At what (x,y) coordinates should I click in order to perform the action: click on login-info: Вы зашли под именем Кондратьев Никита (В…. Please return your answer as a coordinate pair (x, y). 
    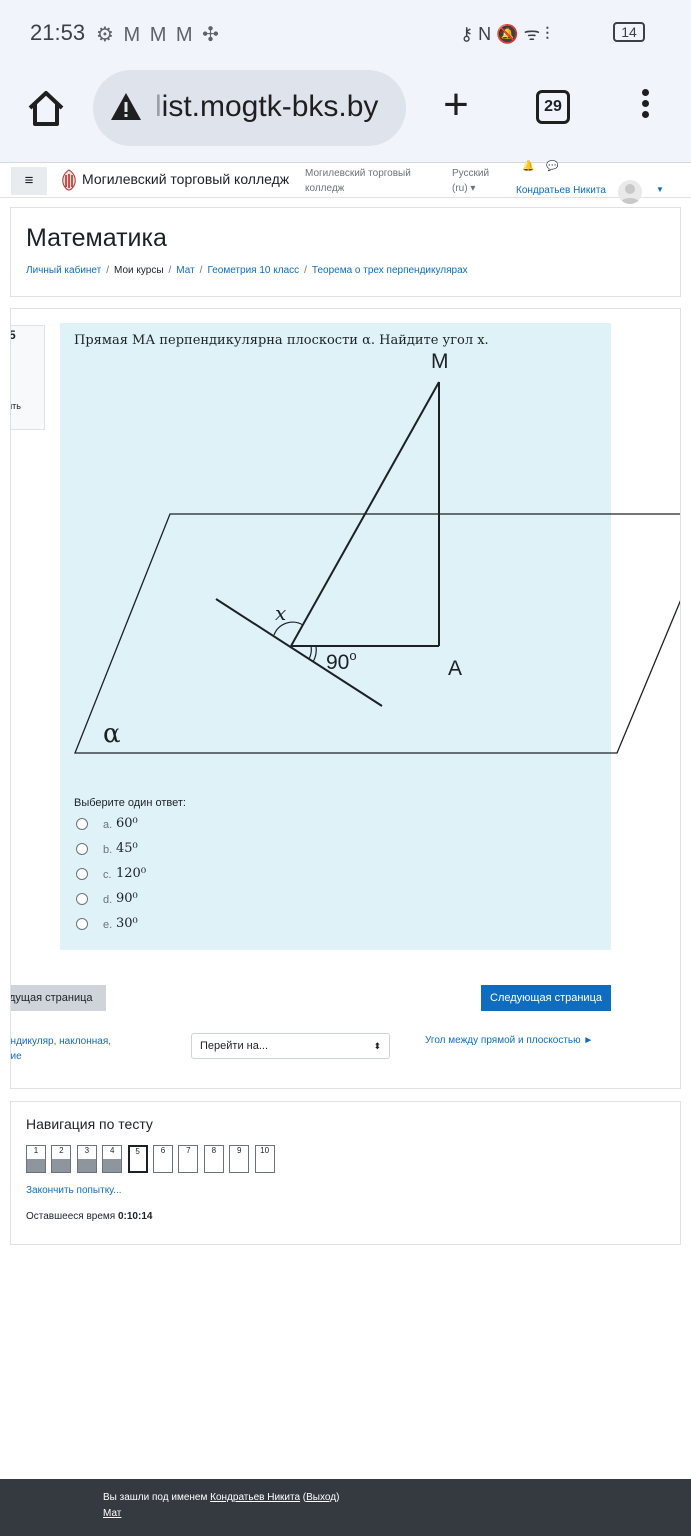
    Looking at the image, I should click on (221, 1497).